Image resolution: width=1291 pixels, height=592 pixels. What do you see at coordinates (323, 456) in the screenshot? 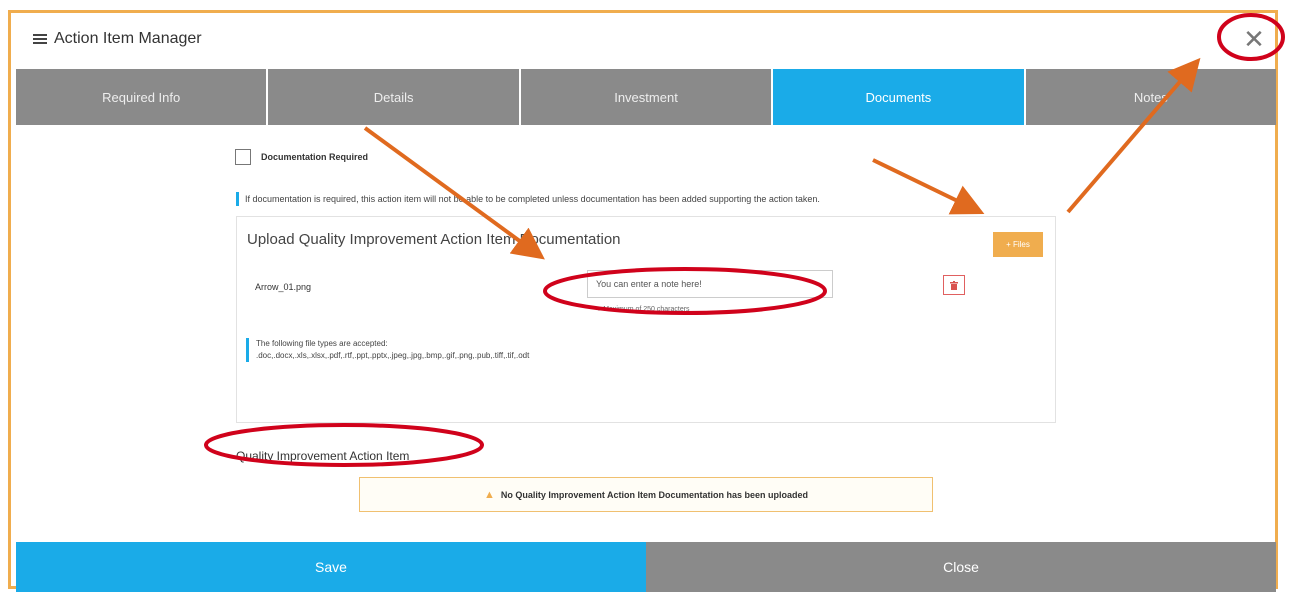
I see `section-title: Quality Improvement Action Item` at bounding box center [323, 456].